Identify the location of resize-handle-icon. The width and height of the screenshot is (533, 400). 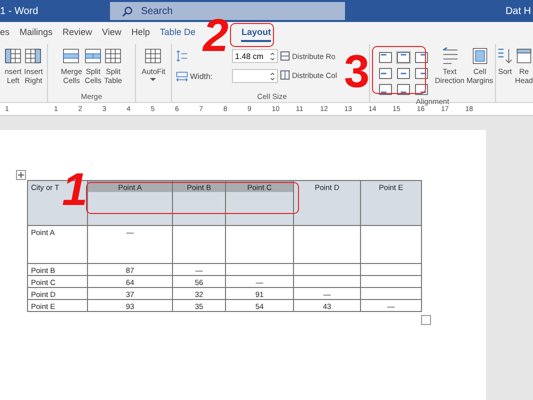
(426, 320).